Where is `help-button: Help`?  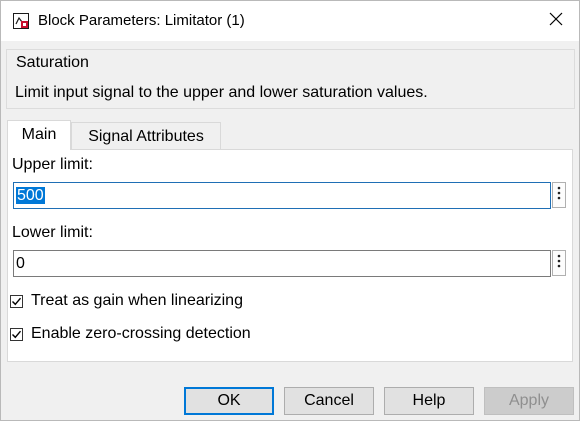 help-button: Help is located at coordinates (429, 401).